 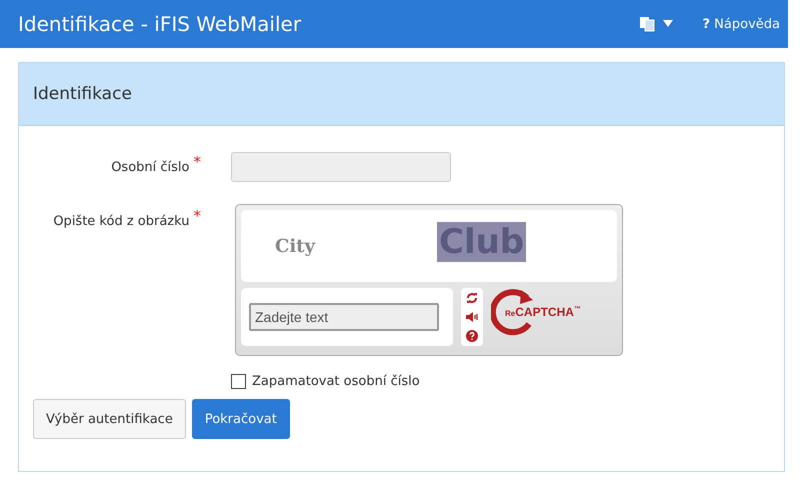 What do you see at coordinates (336, 381) in the screenshot?
I see `checkbox-label: Zapamatovat osobní číslo` at bounding box center [336, 381].